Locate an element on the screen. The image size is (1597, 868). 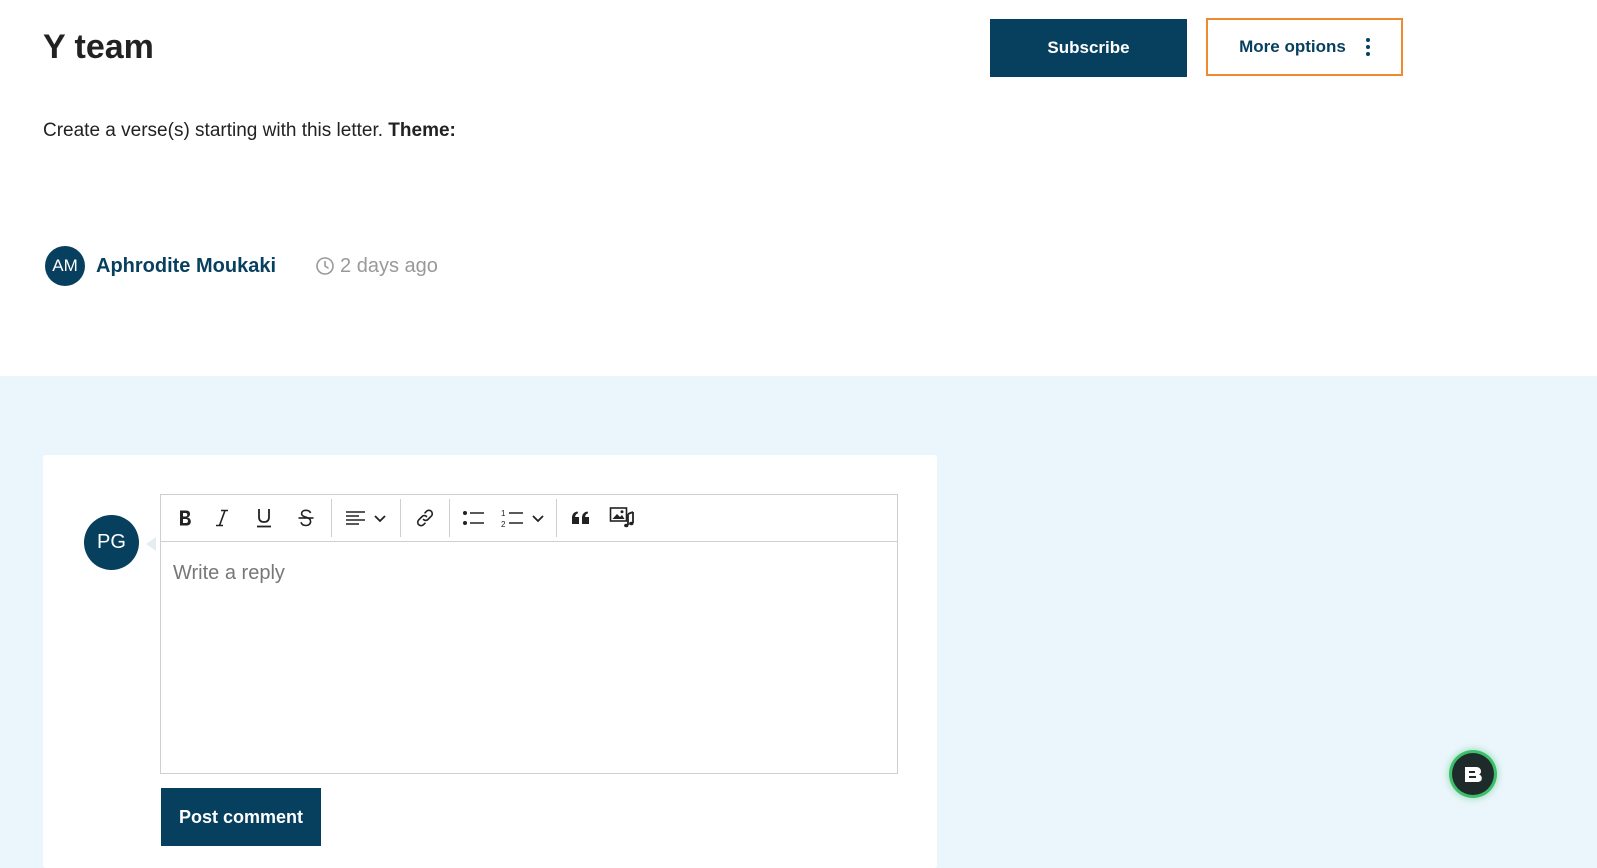
italic-button is located at coordinates (222, 518).